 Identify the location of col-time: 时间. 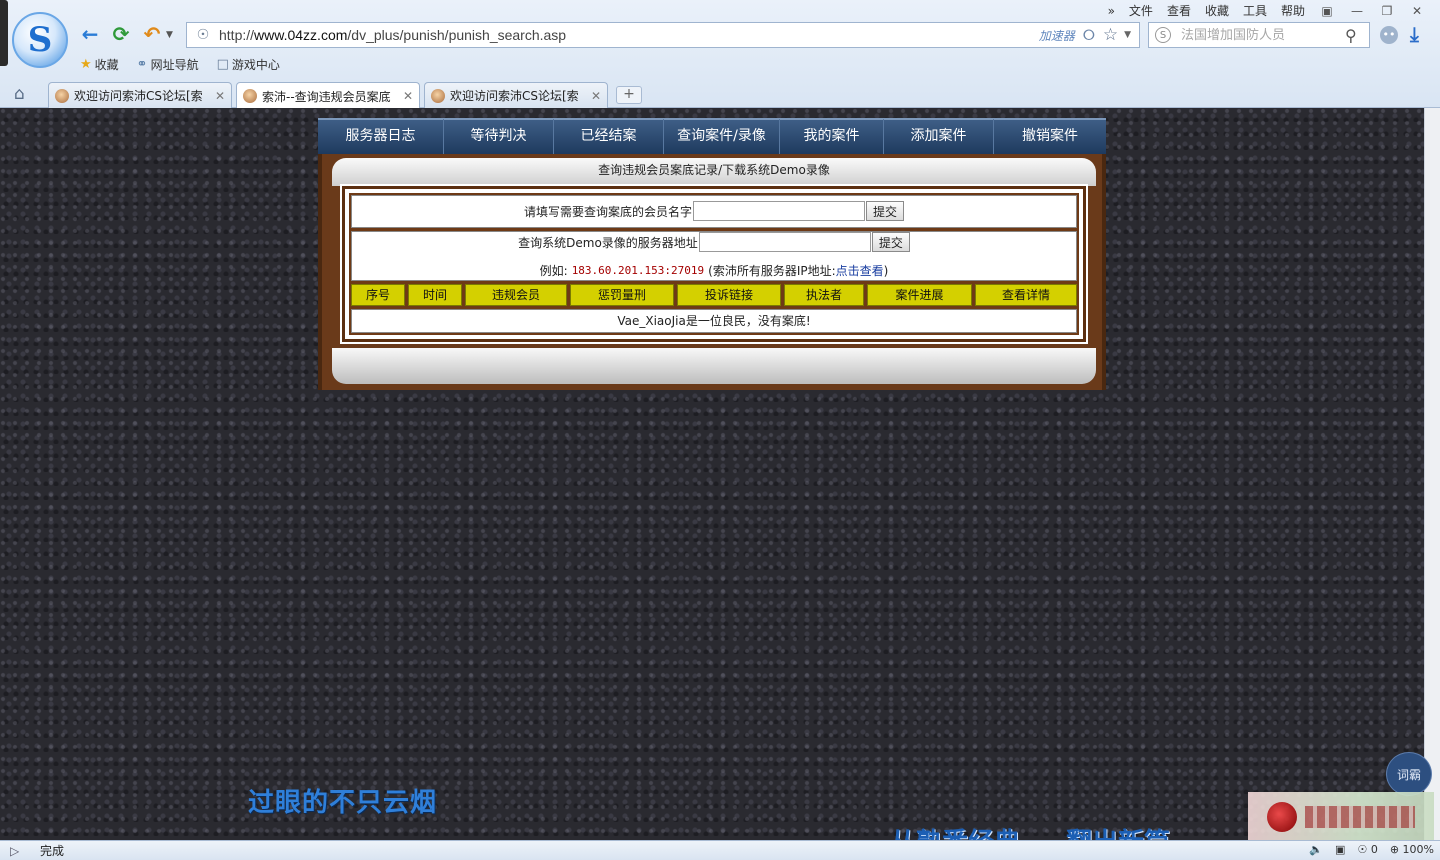
(435, 295).